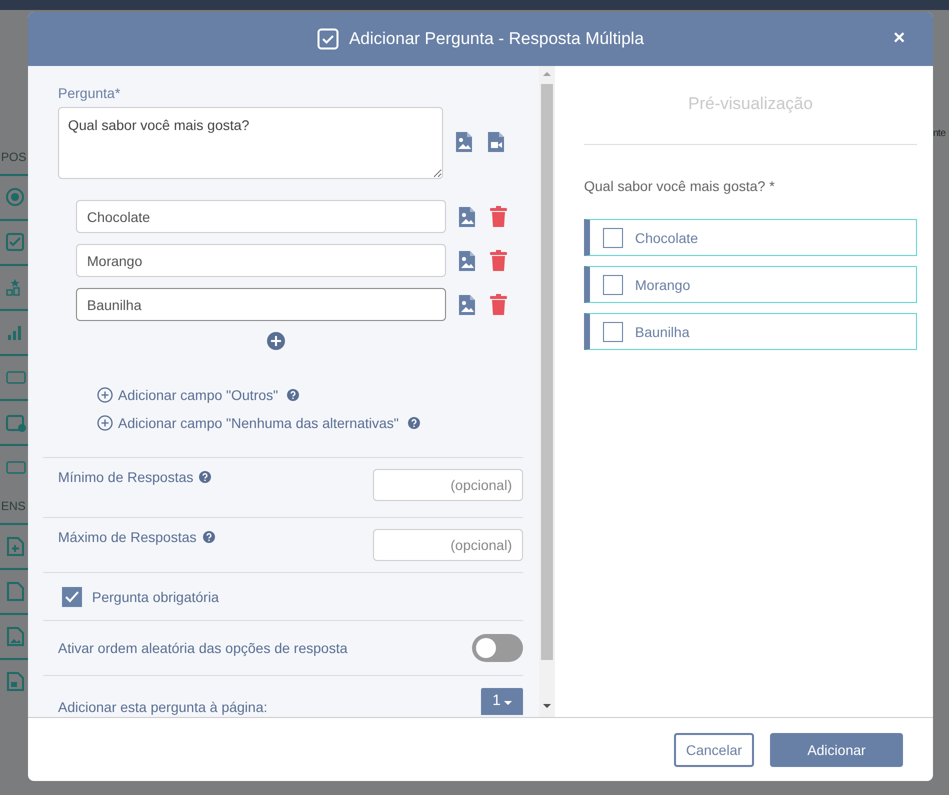  What do you see at coordinates (836, 749) in the screenshot?
I see `add-button: Adicionar` at bounding box center [836, 749].